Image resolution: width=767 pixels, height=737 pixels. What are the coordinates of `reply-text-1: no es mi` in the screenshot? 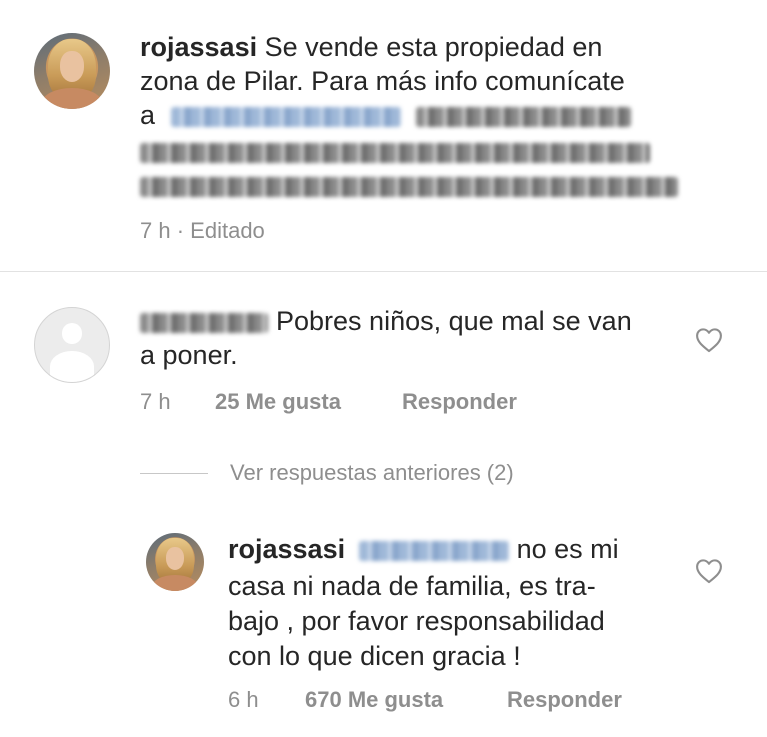 It's located at (567, 549).